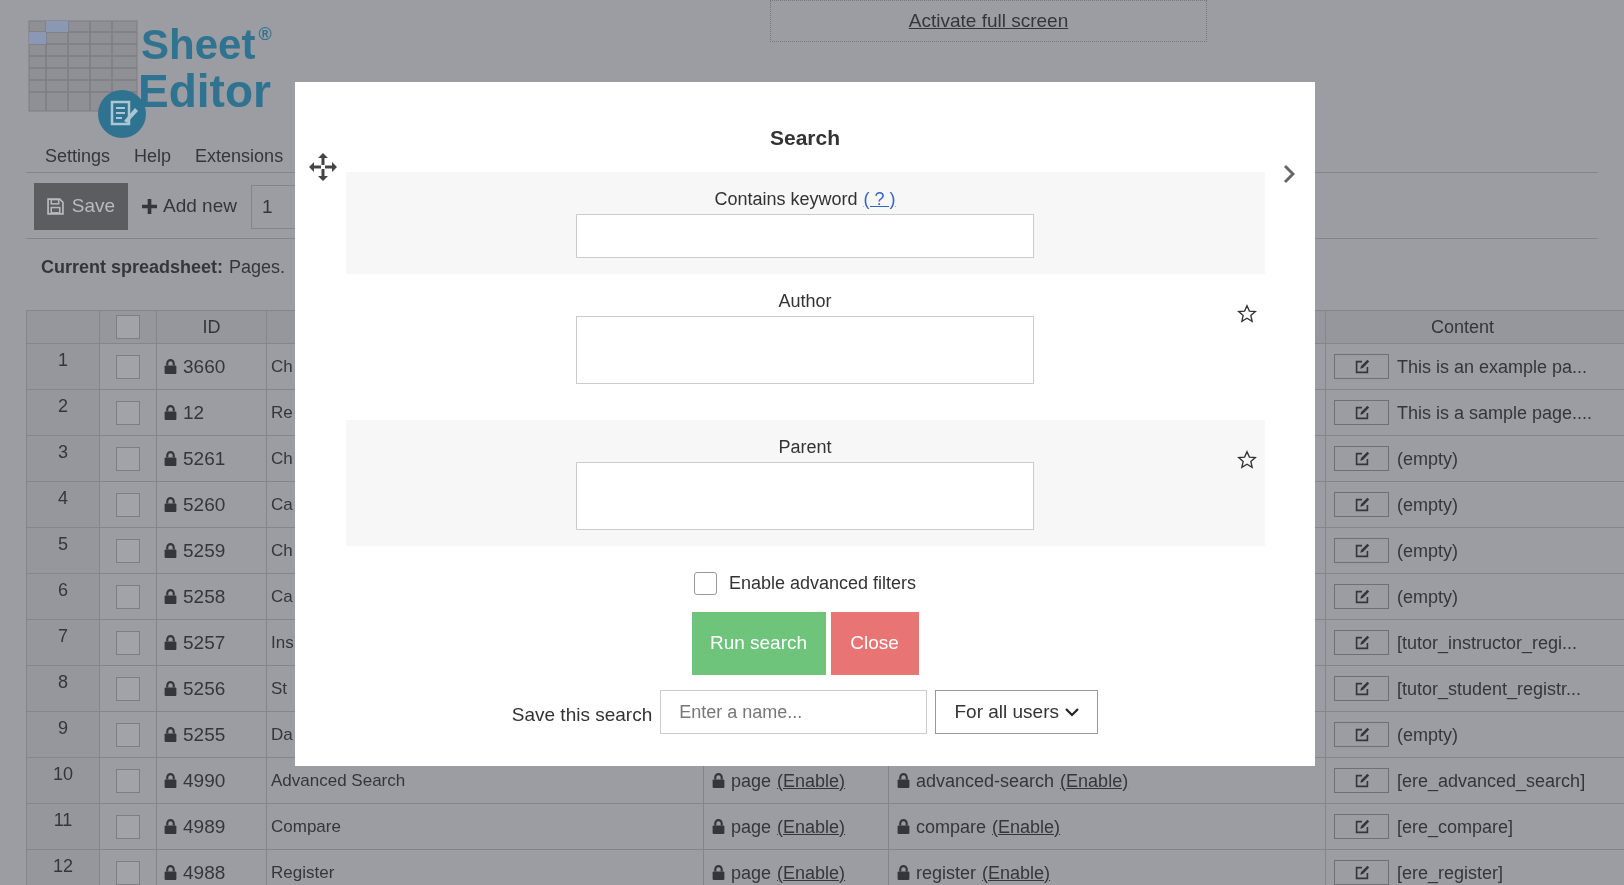 The width and height of the screenshot is (1624, 885). I want to click on spreadsheet-name: Pages., so click(257, 267).